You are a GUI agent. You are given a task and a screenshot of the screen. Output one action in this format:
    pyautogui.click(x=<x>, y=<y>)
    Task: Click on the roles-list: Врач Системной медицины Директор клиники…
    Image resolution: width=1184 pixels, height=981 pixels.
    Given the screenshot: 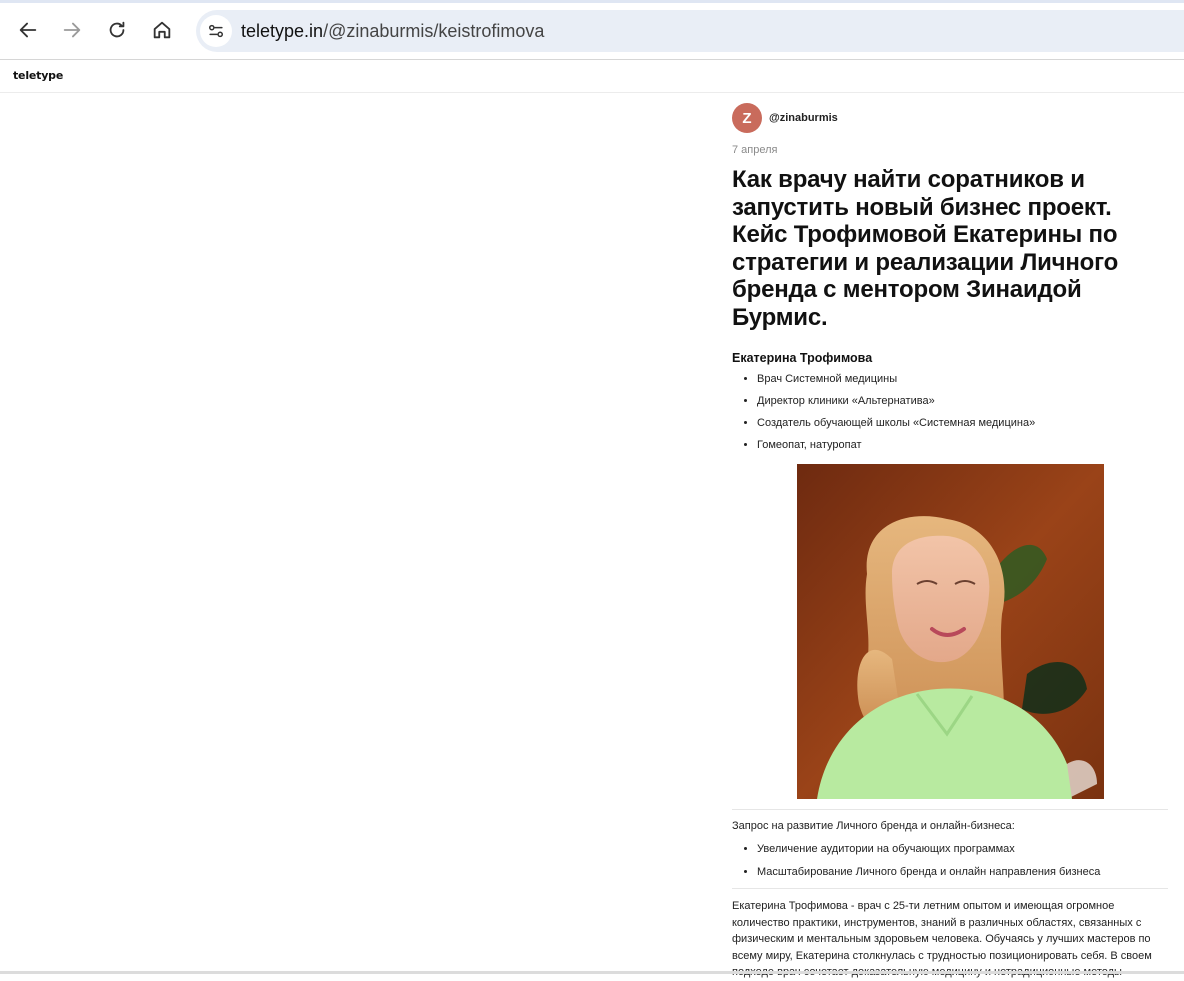 What is the action you would take?
    pyautogui.click(x=896, y=415)
    